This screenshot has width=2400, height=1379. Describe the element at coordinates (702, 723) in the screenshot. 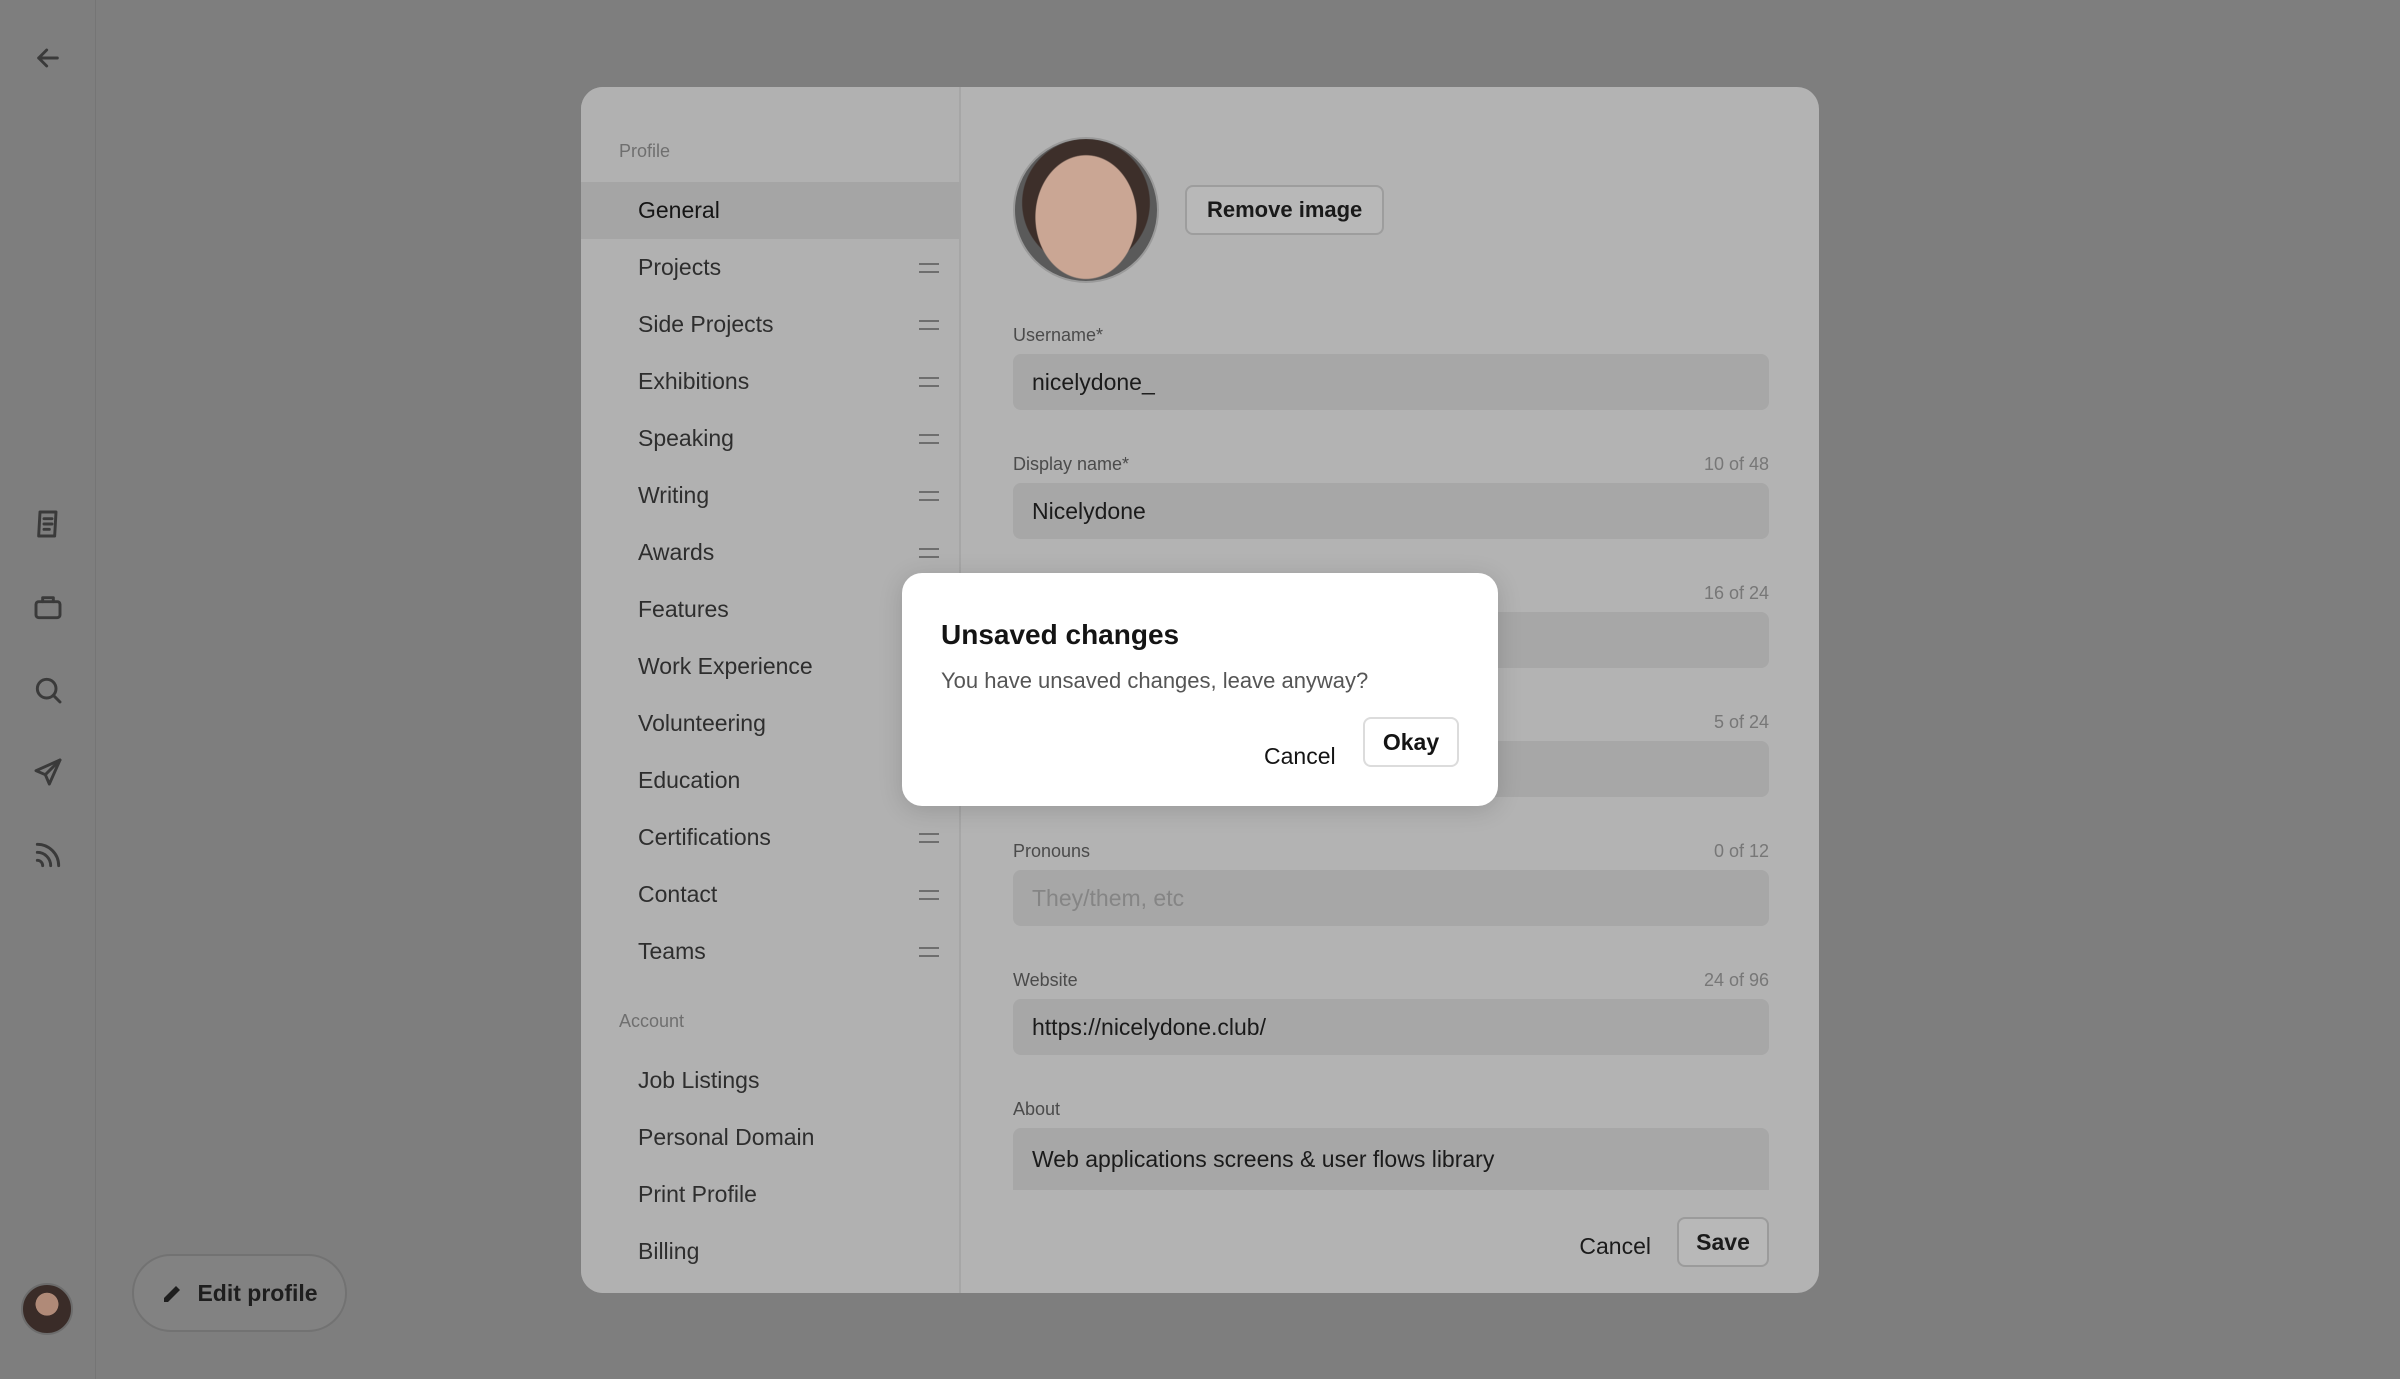

I see `nav-item-label: Volunteering` at that location.